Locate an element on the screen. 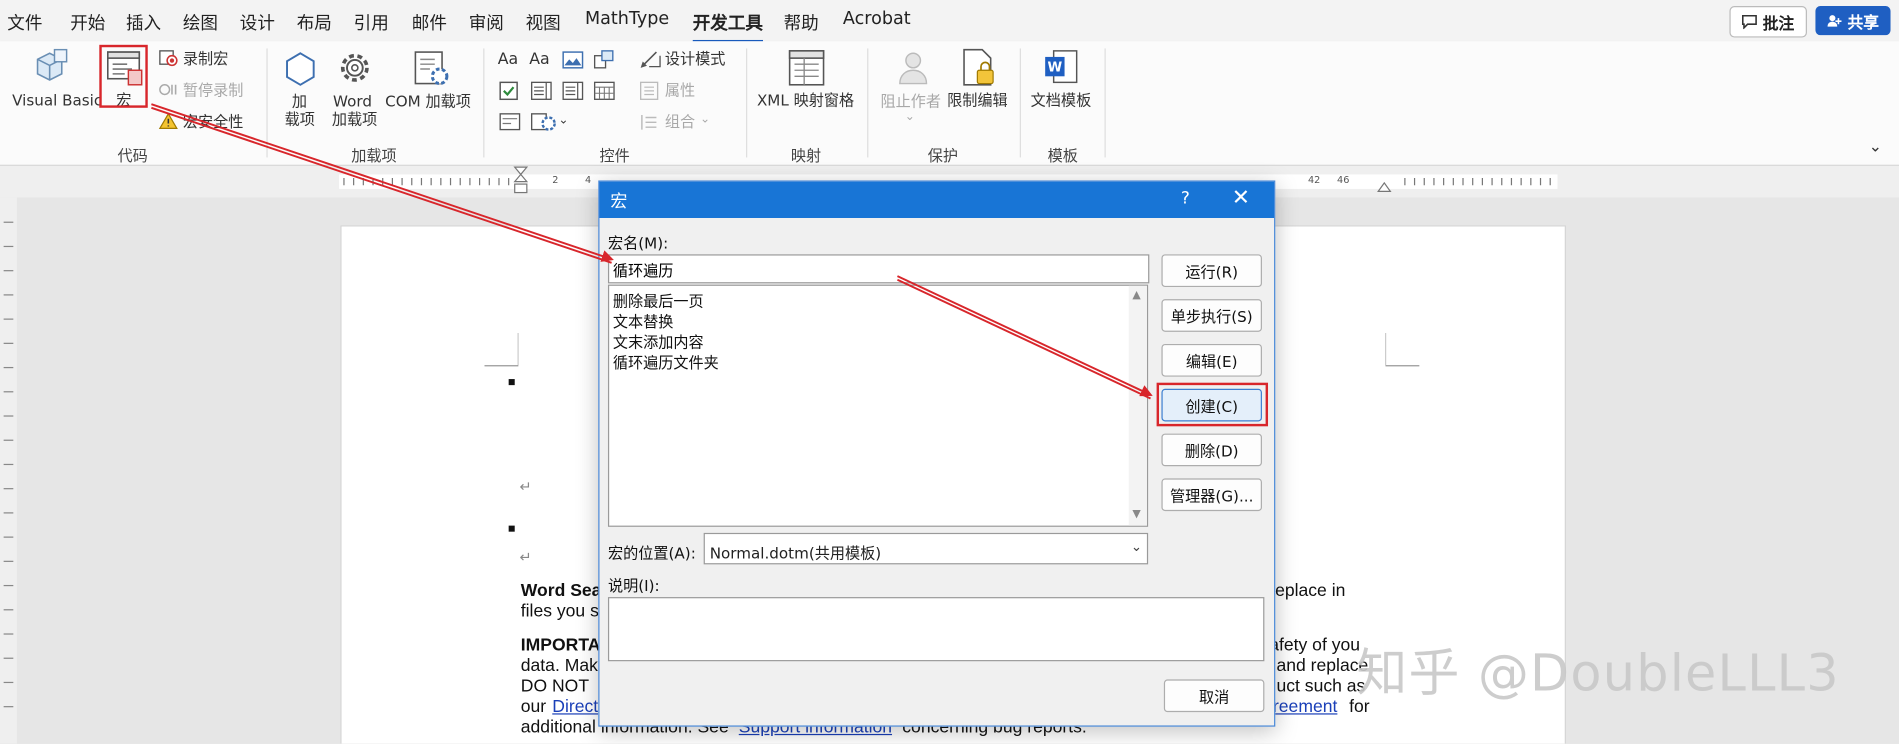  building-block-icon is located at coordinates (604, 59).